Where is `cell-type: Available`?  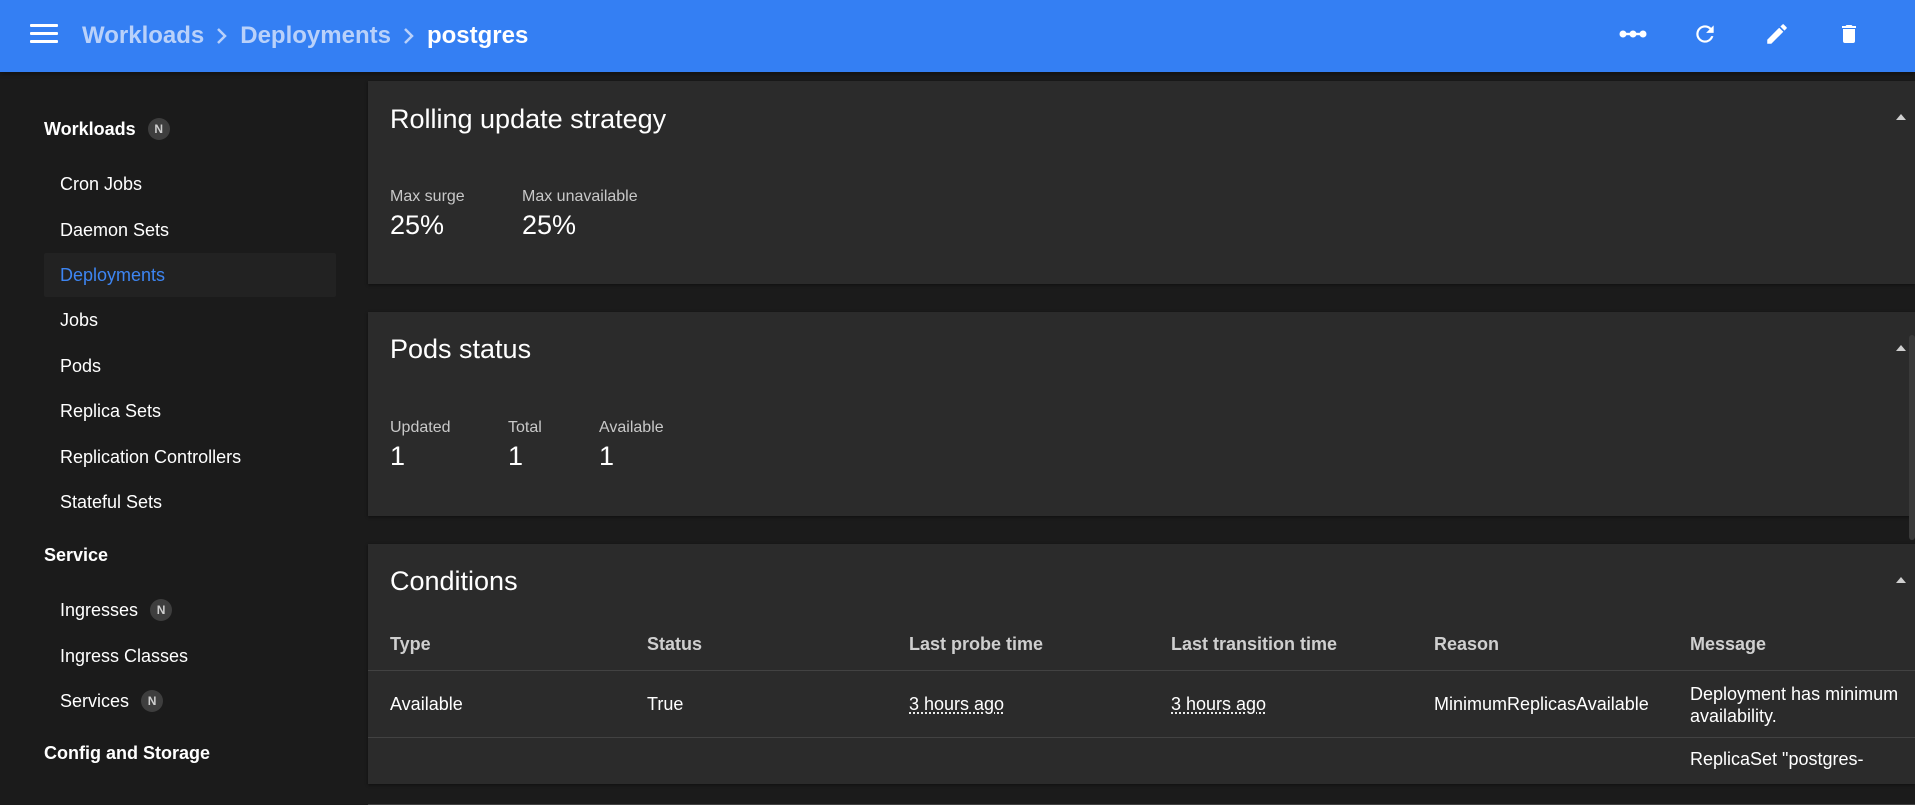
cell-type: Available is located at coordinates (426, 704).